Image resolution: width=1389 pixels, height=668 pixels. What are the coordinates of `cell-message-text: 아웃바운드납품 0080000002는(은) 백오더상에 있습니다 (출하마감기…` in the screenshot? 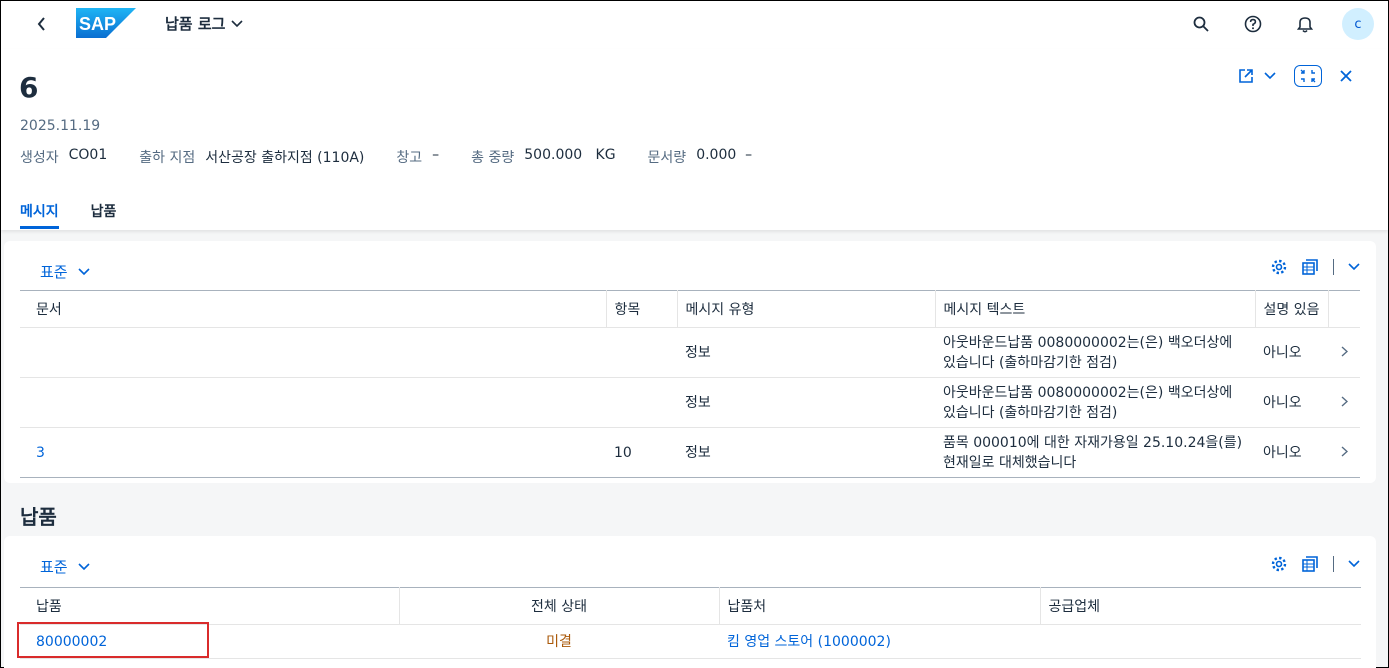 It's located at (1095, 402).